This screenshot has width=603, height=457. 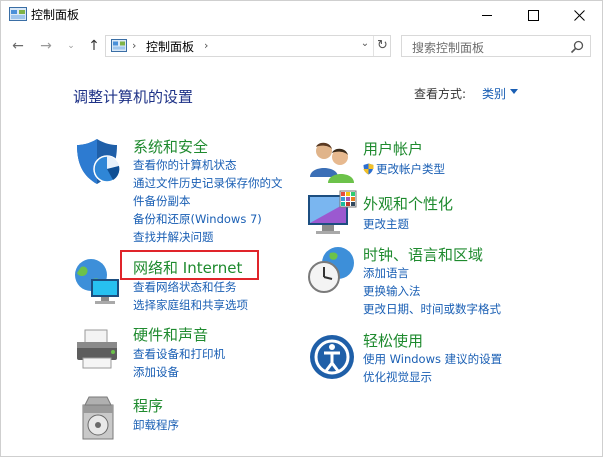 I want to click on link-change-account-type-label: 更改帐户类型, so click(x=410, y=169).